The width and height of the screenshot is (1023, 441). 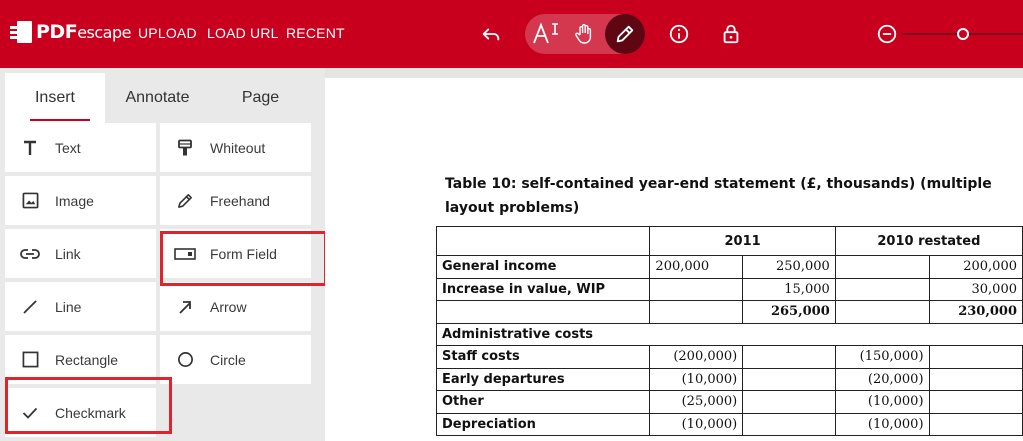 I want to click on freehand-tool-button: Freehand, so click(x=235, y=200).